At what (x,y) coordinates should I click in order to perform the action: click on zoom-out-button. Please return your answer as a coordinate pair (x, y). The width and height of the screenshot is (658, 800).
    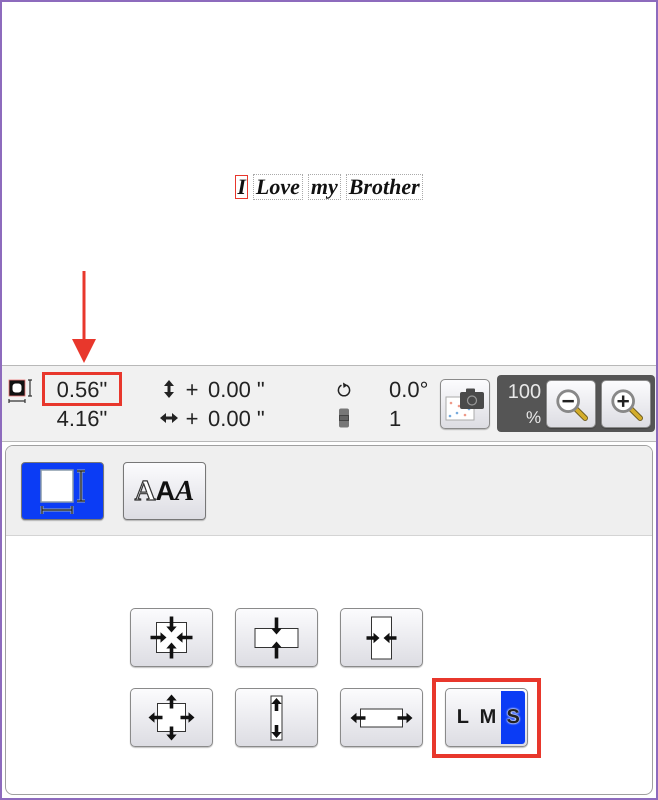
    Looking at the image, I should click on (571, 404).